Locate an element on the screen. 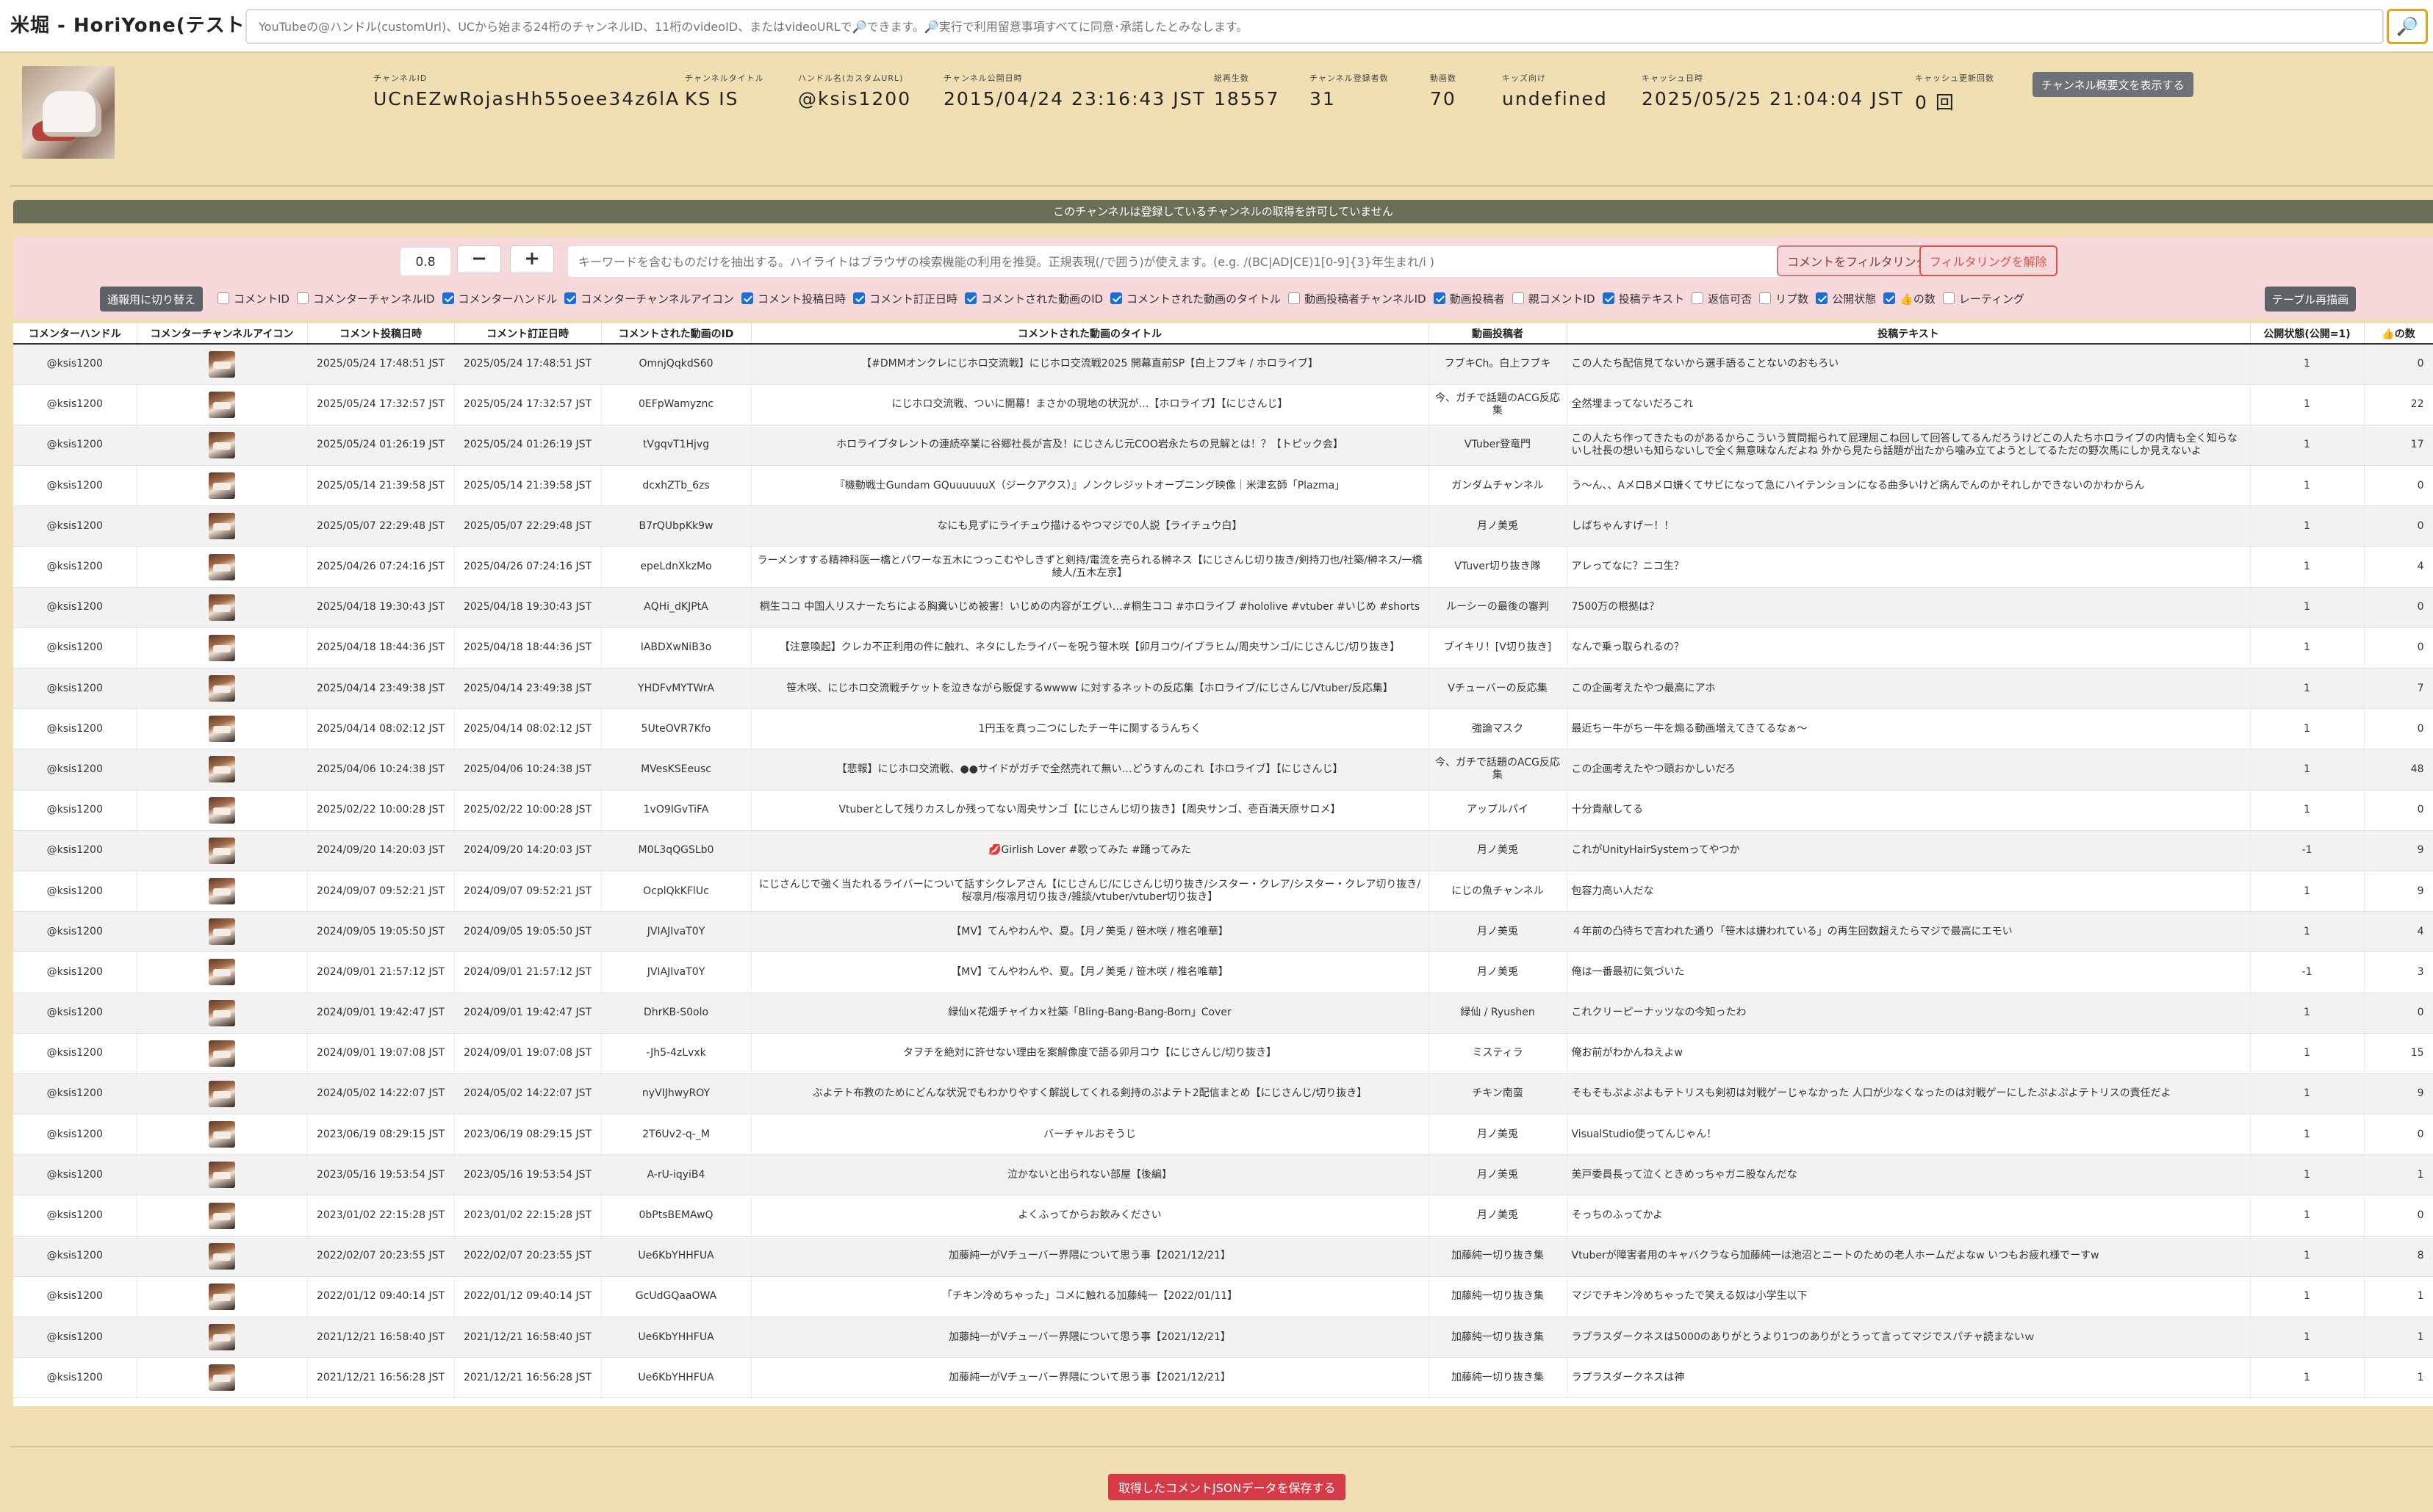 Image resolution: width=2433 pixels, height=1512 pixels. column-toggle: 動画投稿者 is located at coordinates (1469, 299).